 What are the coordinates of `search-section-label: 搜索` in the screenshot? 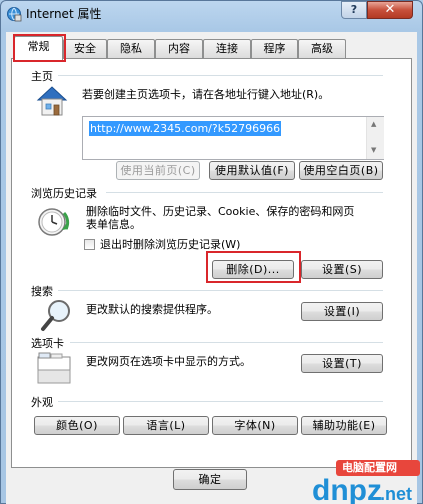 It's located at (42, 291).